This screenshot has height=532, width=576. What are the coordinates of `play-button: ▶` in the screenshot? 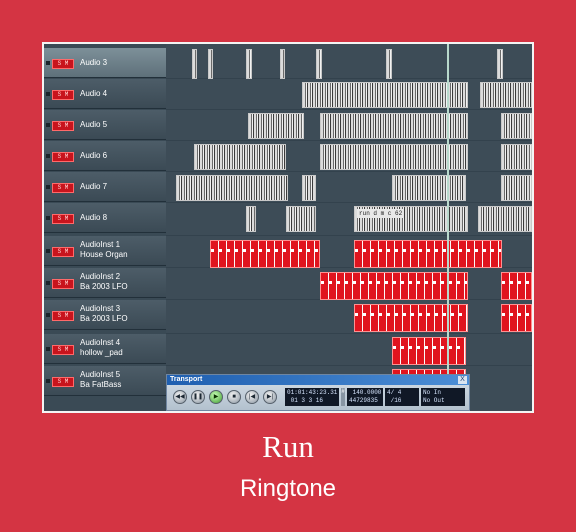 It's located at (216, 397).